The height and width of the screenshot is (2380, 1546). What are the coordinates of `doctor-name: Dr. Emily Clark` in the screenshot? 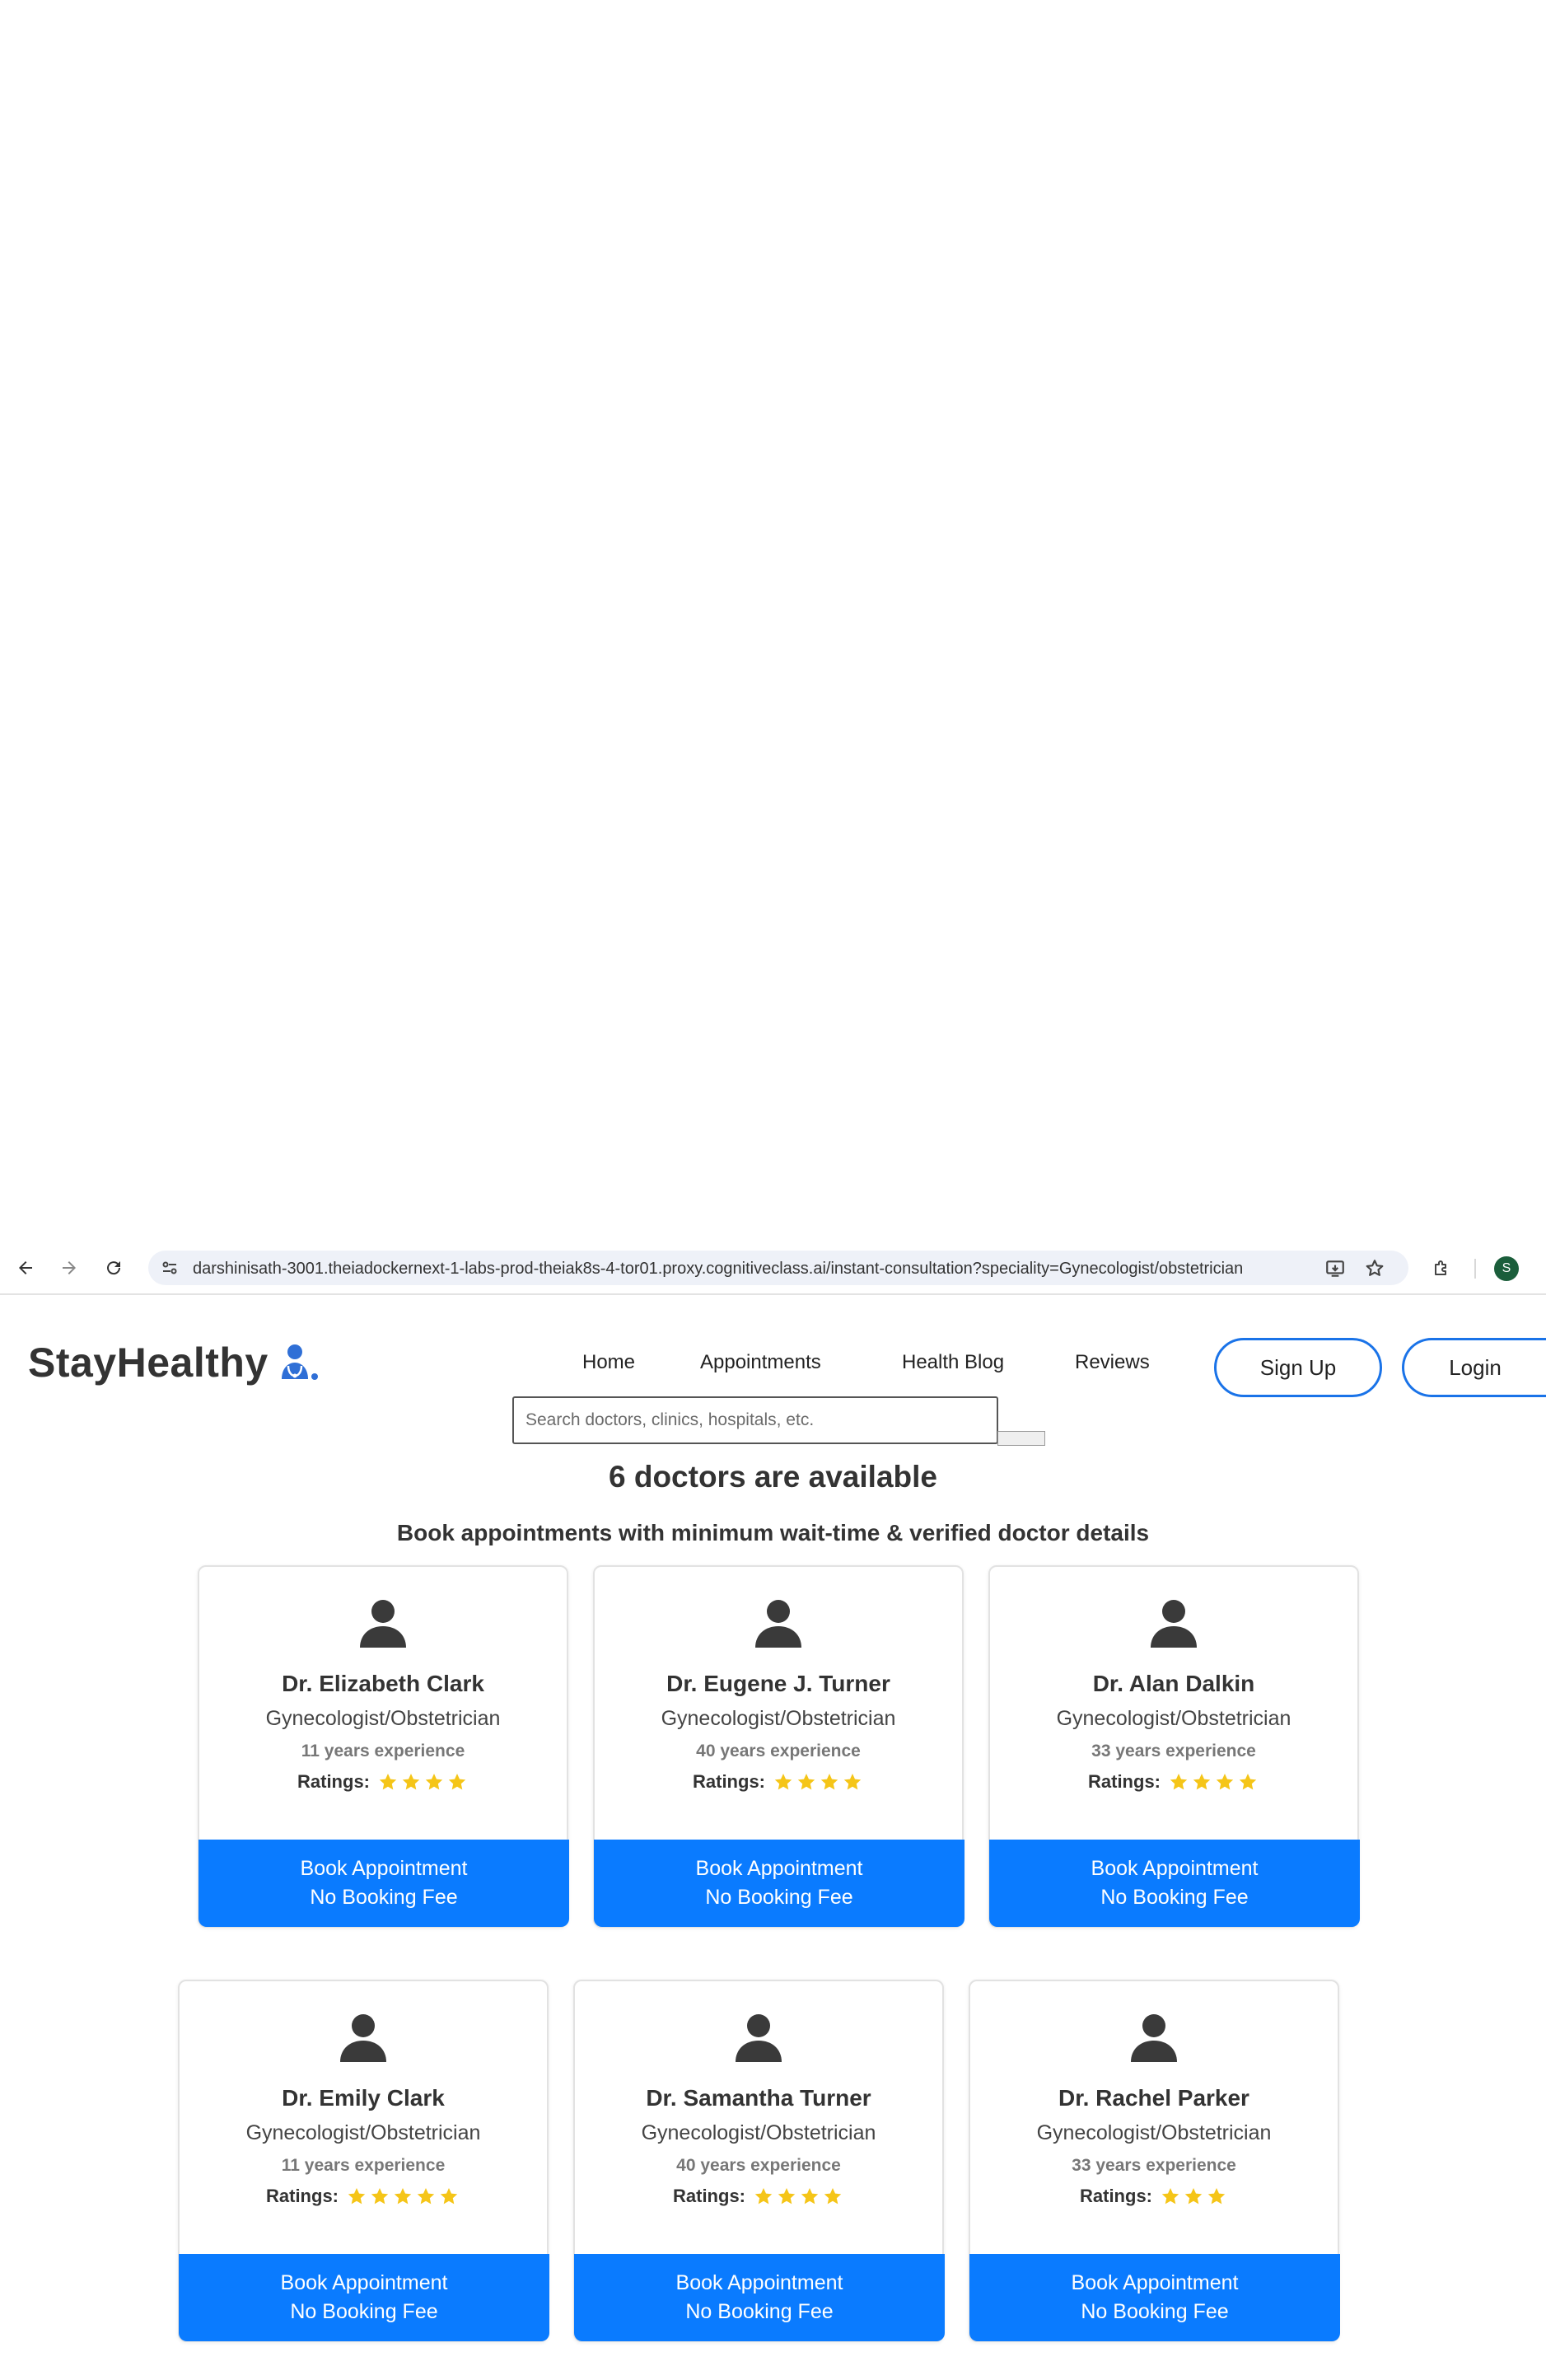 It's located at (363, 2098).